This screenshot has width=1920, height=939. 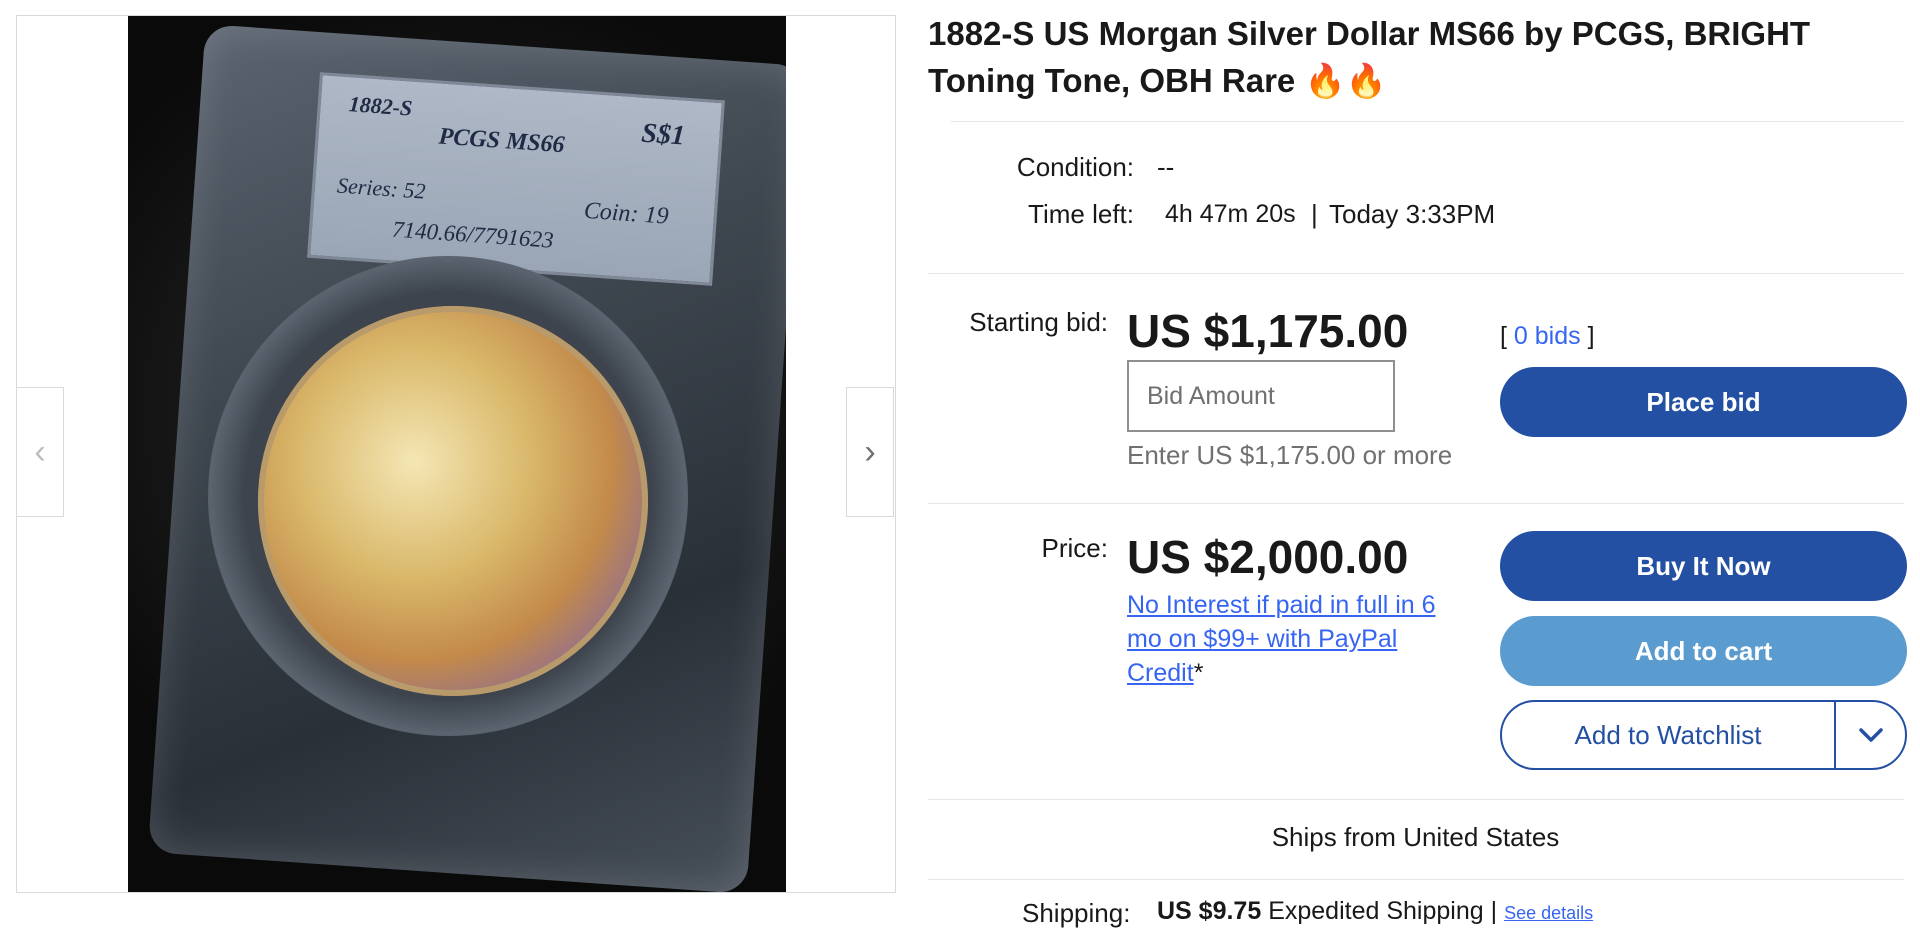 I want to click on details-divider, so click(x=1416, y=273).